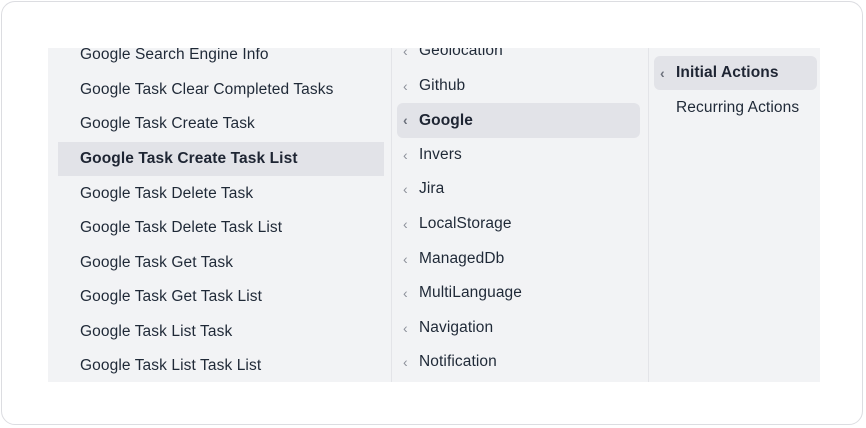 The image size is (866, 428). What do you see at coordinates (440, 154) in the screenshot?
I see `menu-item-label: Invers` at bounding box center [440, 154].